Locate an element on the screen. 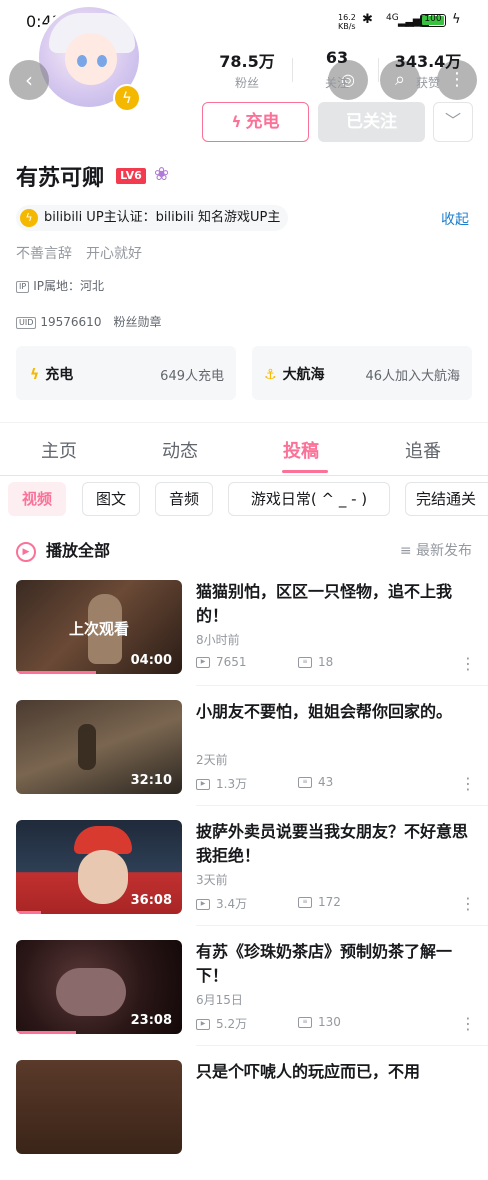  play-all-button: ▶ 播放全部 is located at coordinates (63, 549).